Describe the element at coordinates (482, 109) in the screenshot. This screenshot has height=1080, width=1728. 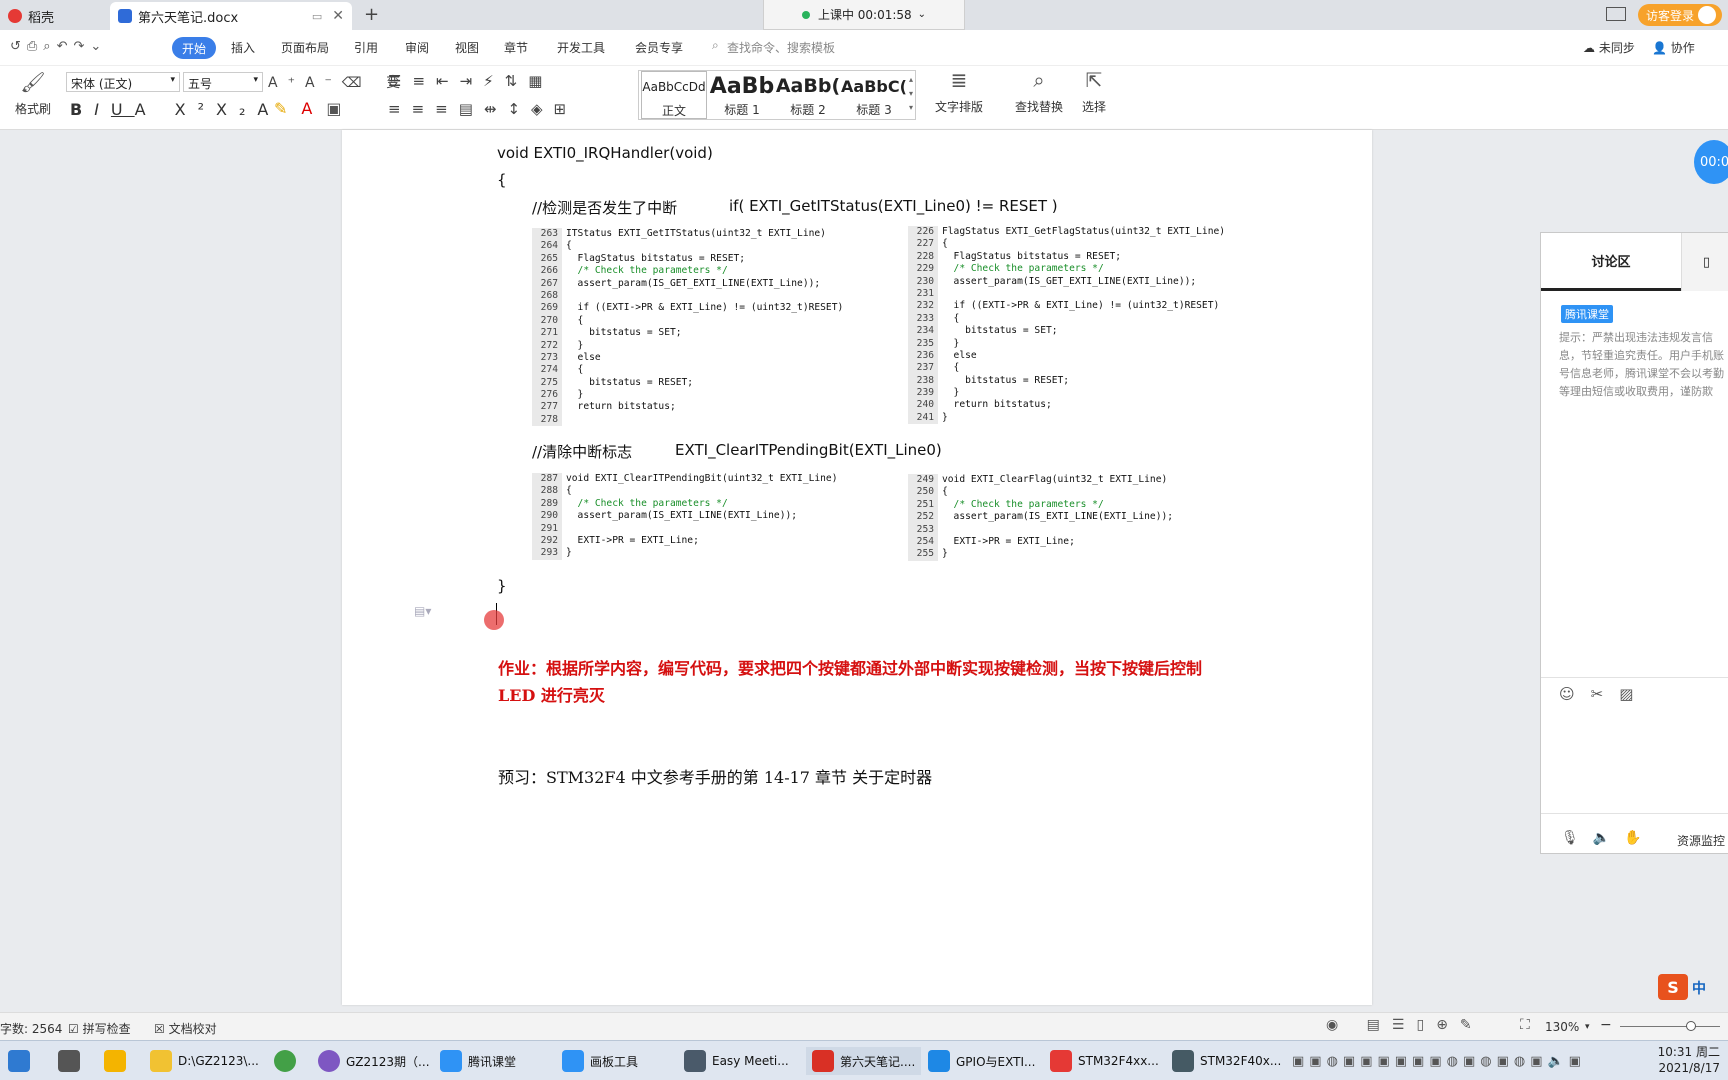
I see `alignment-icons: ≡≡≡▤⇹↕◈⊞` at that location.